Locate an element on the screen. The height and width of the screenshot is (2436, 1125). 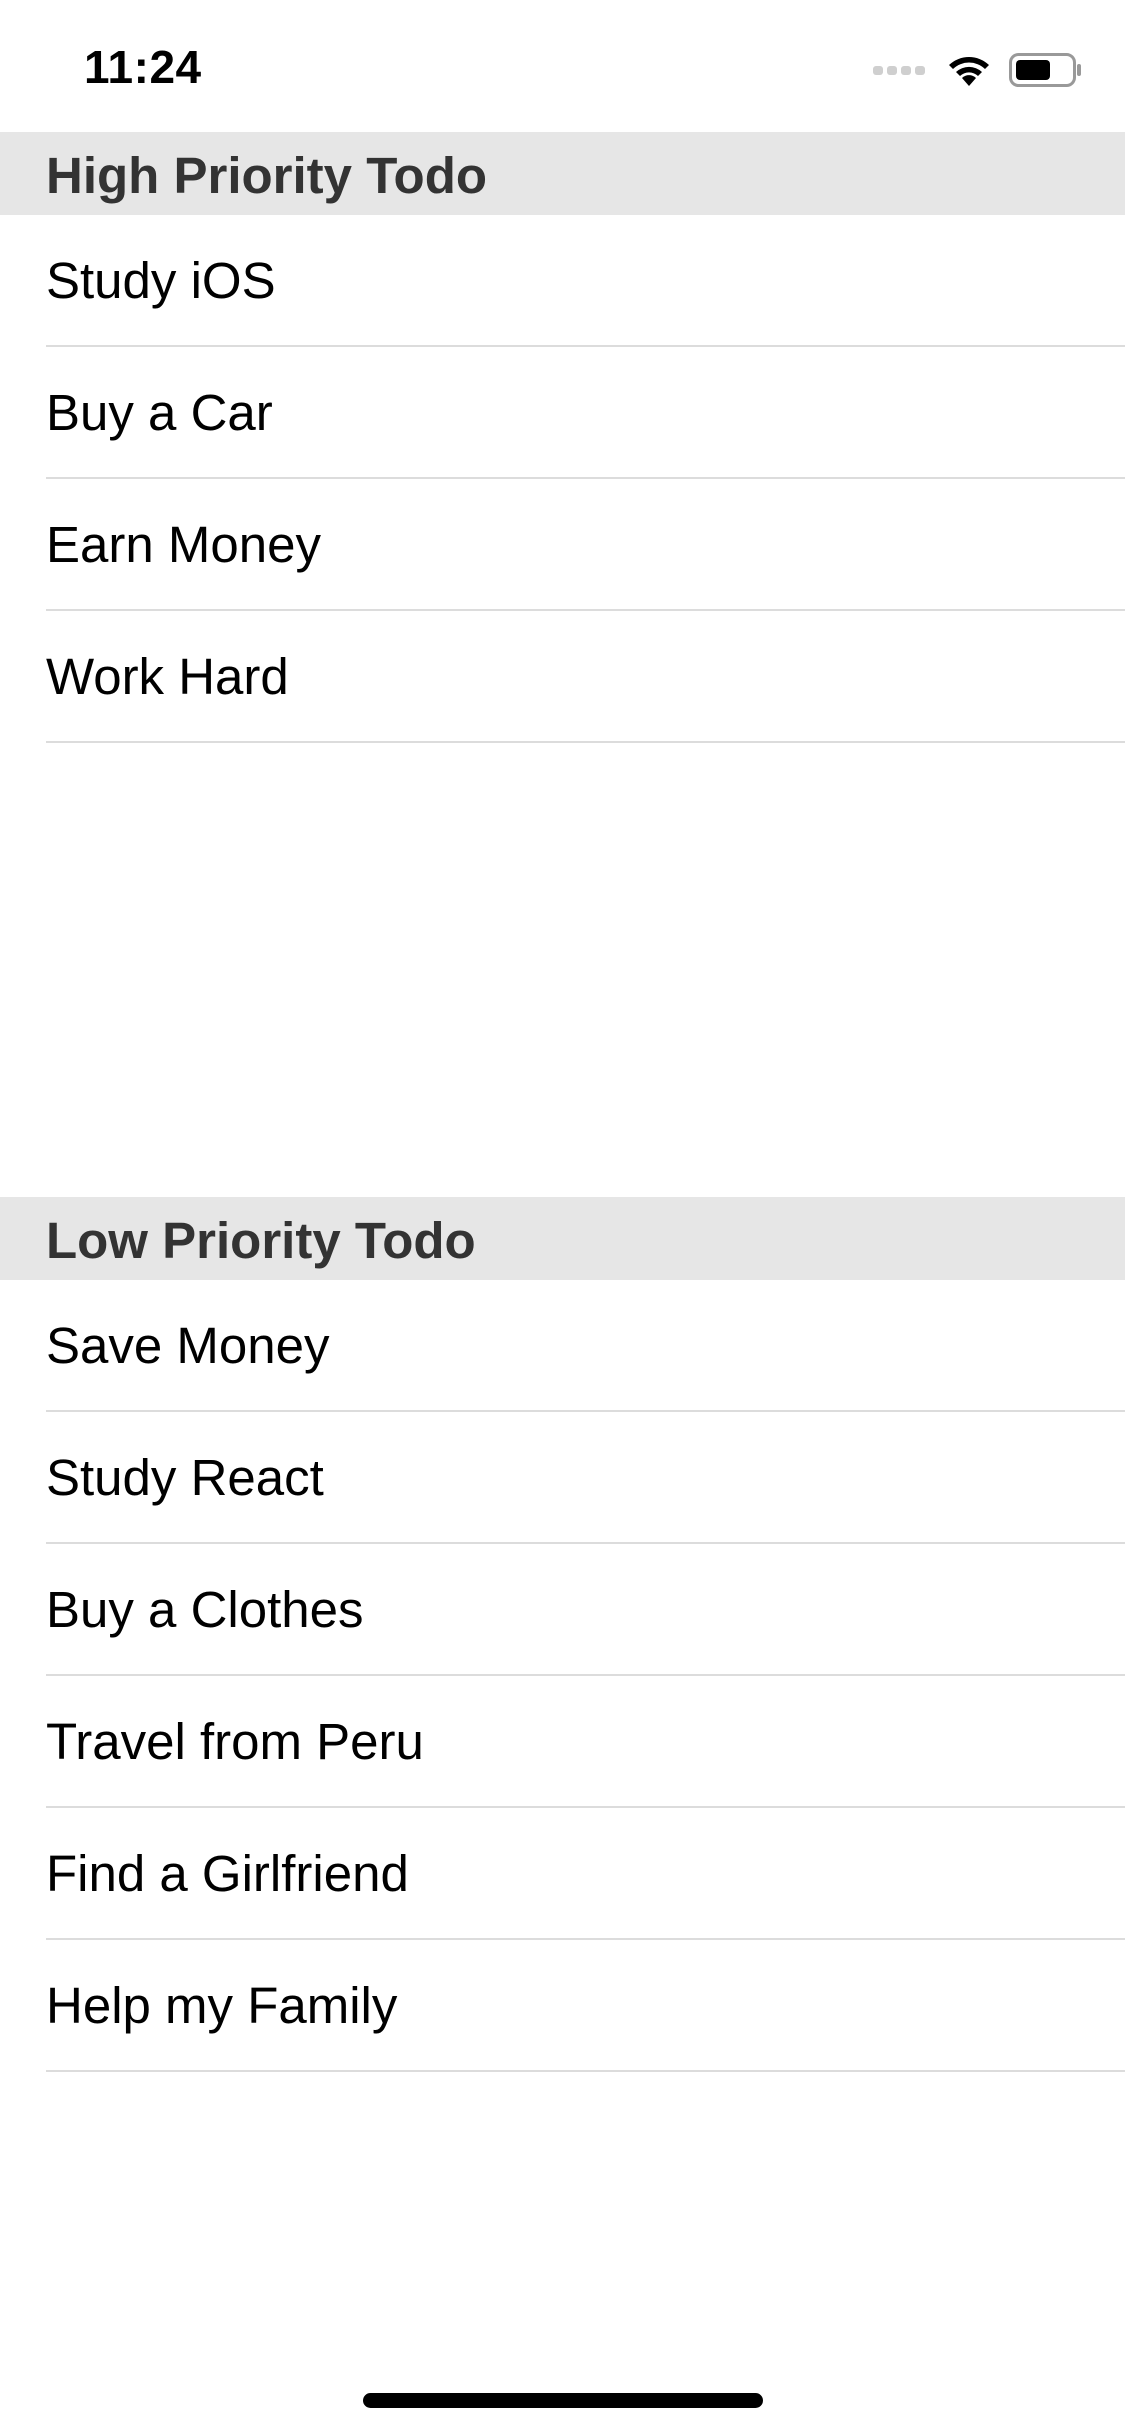
status-bar: 11:24 is located at coordinates (562, 66).